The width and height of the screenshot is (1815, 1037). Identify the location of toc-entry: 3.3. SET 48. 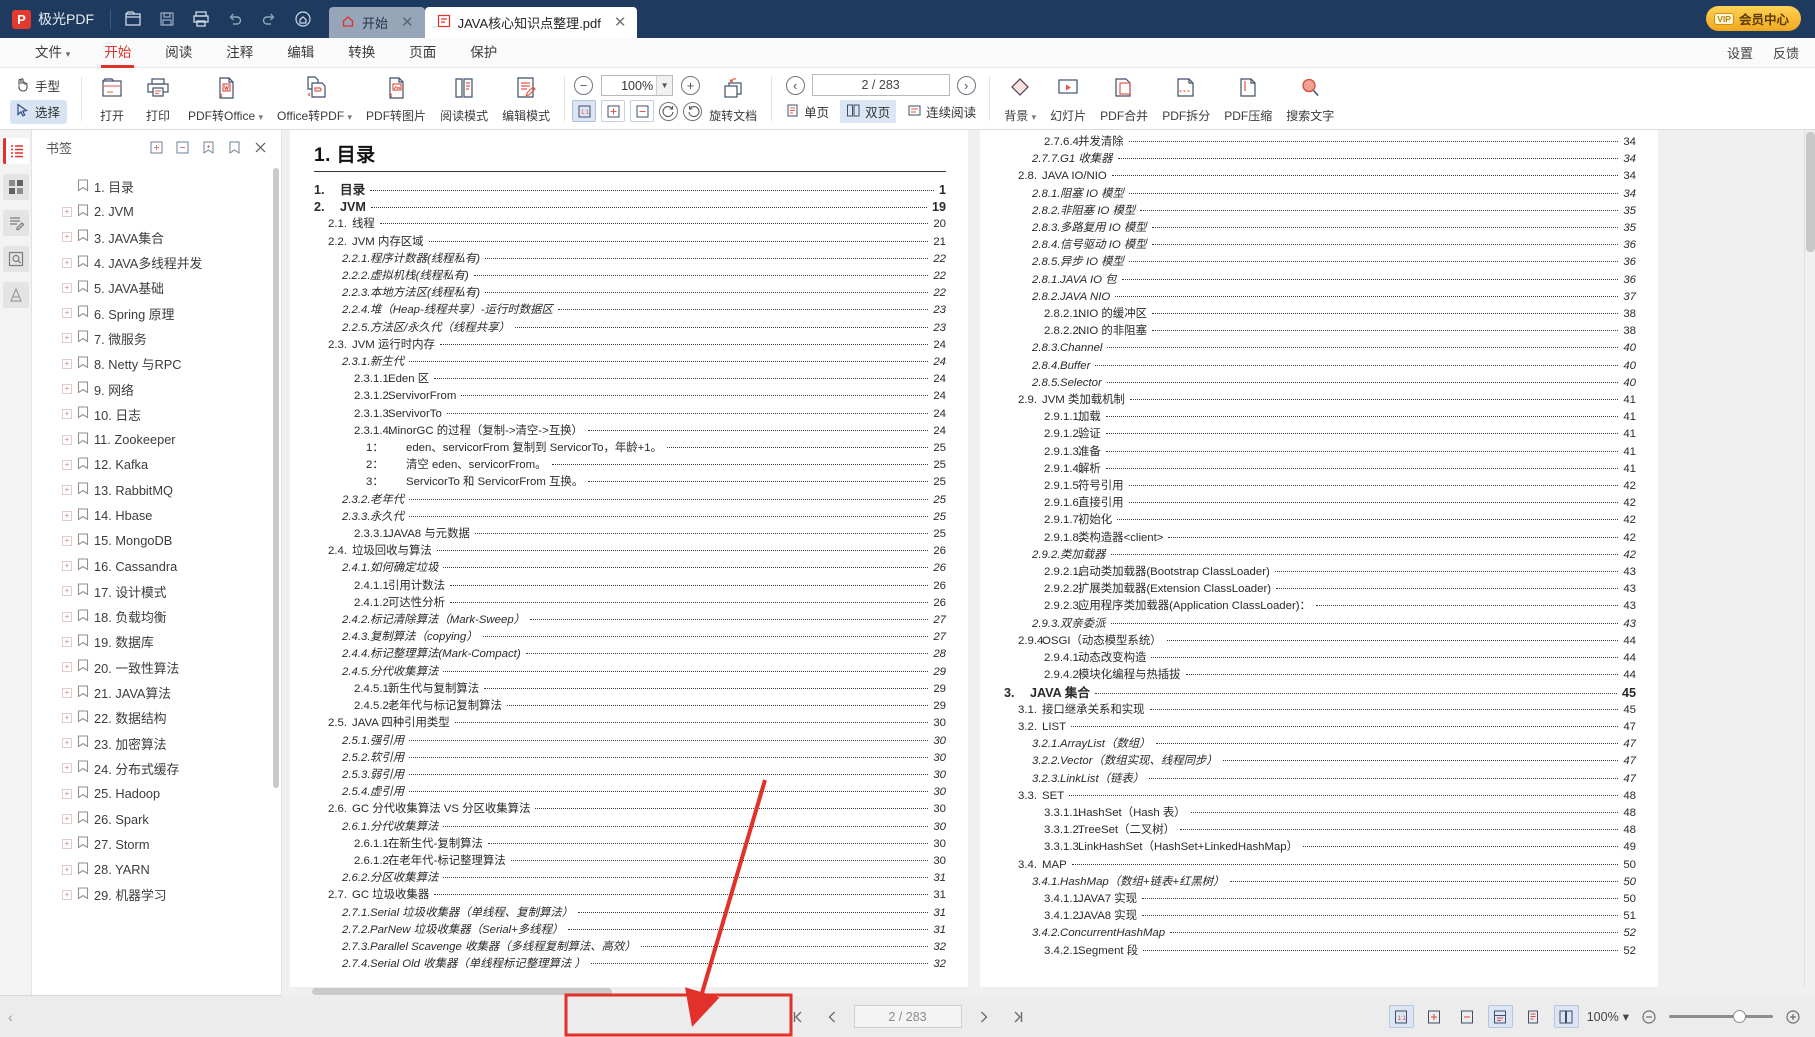
(1320, 796).